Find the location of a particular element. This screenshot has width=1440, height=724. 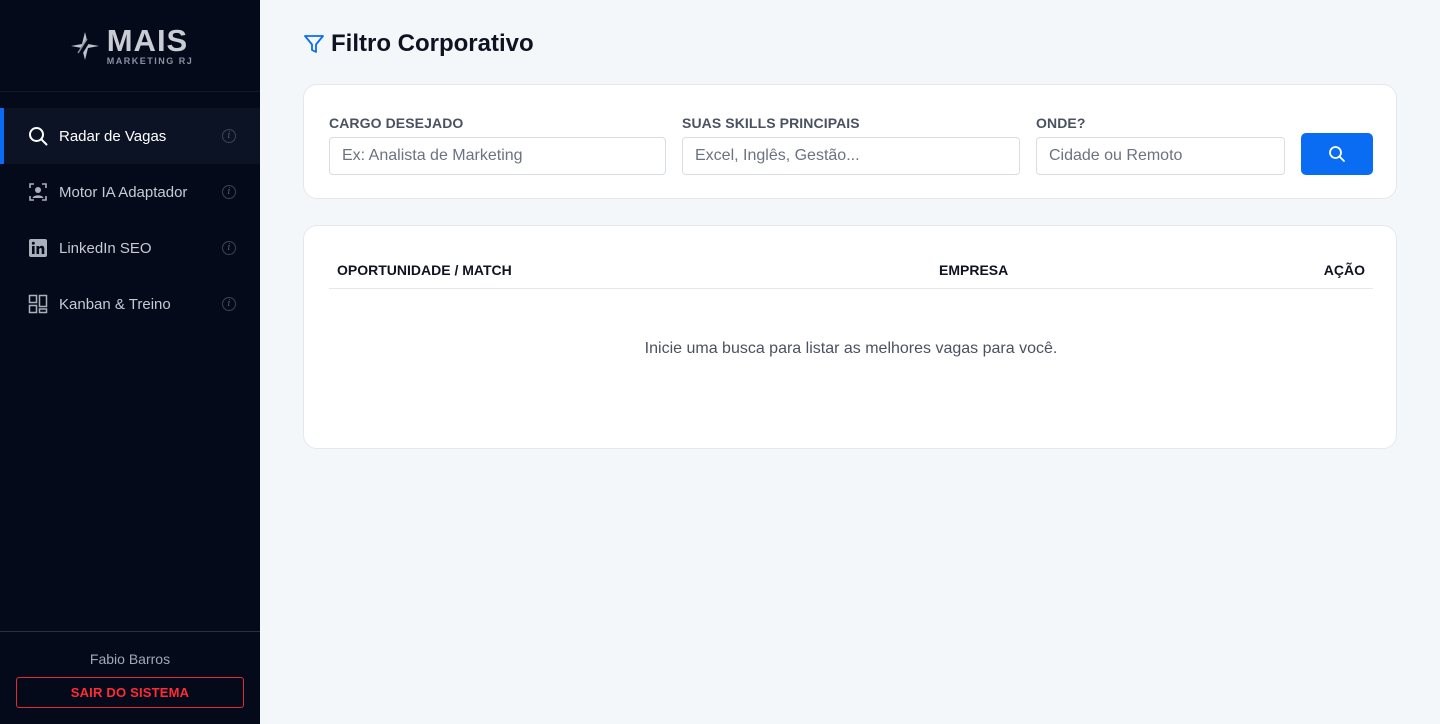

column-header-oportunidade: OPORTUNIDADE / MATCH is located at coordinates (424, 270).